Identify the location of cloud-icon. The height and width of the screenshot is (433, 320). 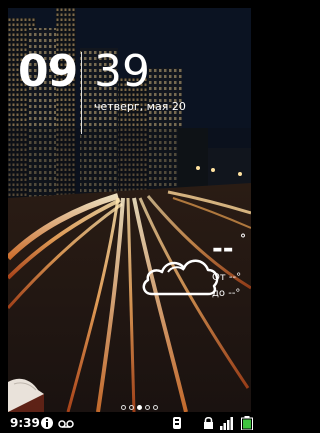
(179, 272).